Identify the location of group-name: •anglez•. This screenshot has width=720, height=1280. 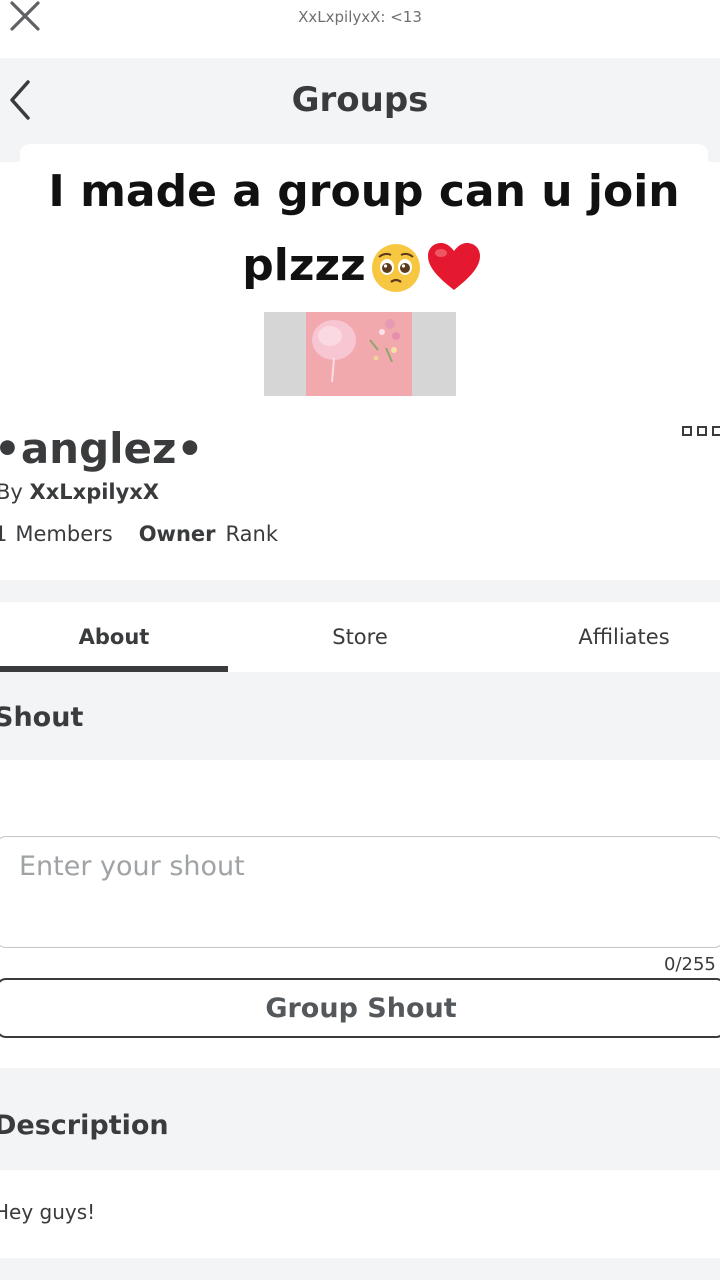
(102, 448).